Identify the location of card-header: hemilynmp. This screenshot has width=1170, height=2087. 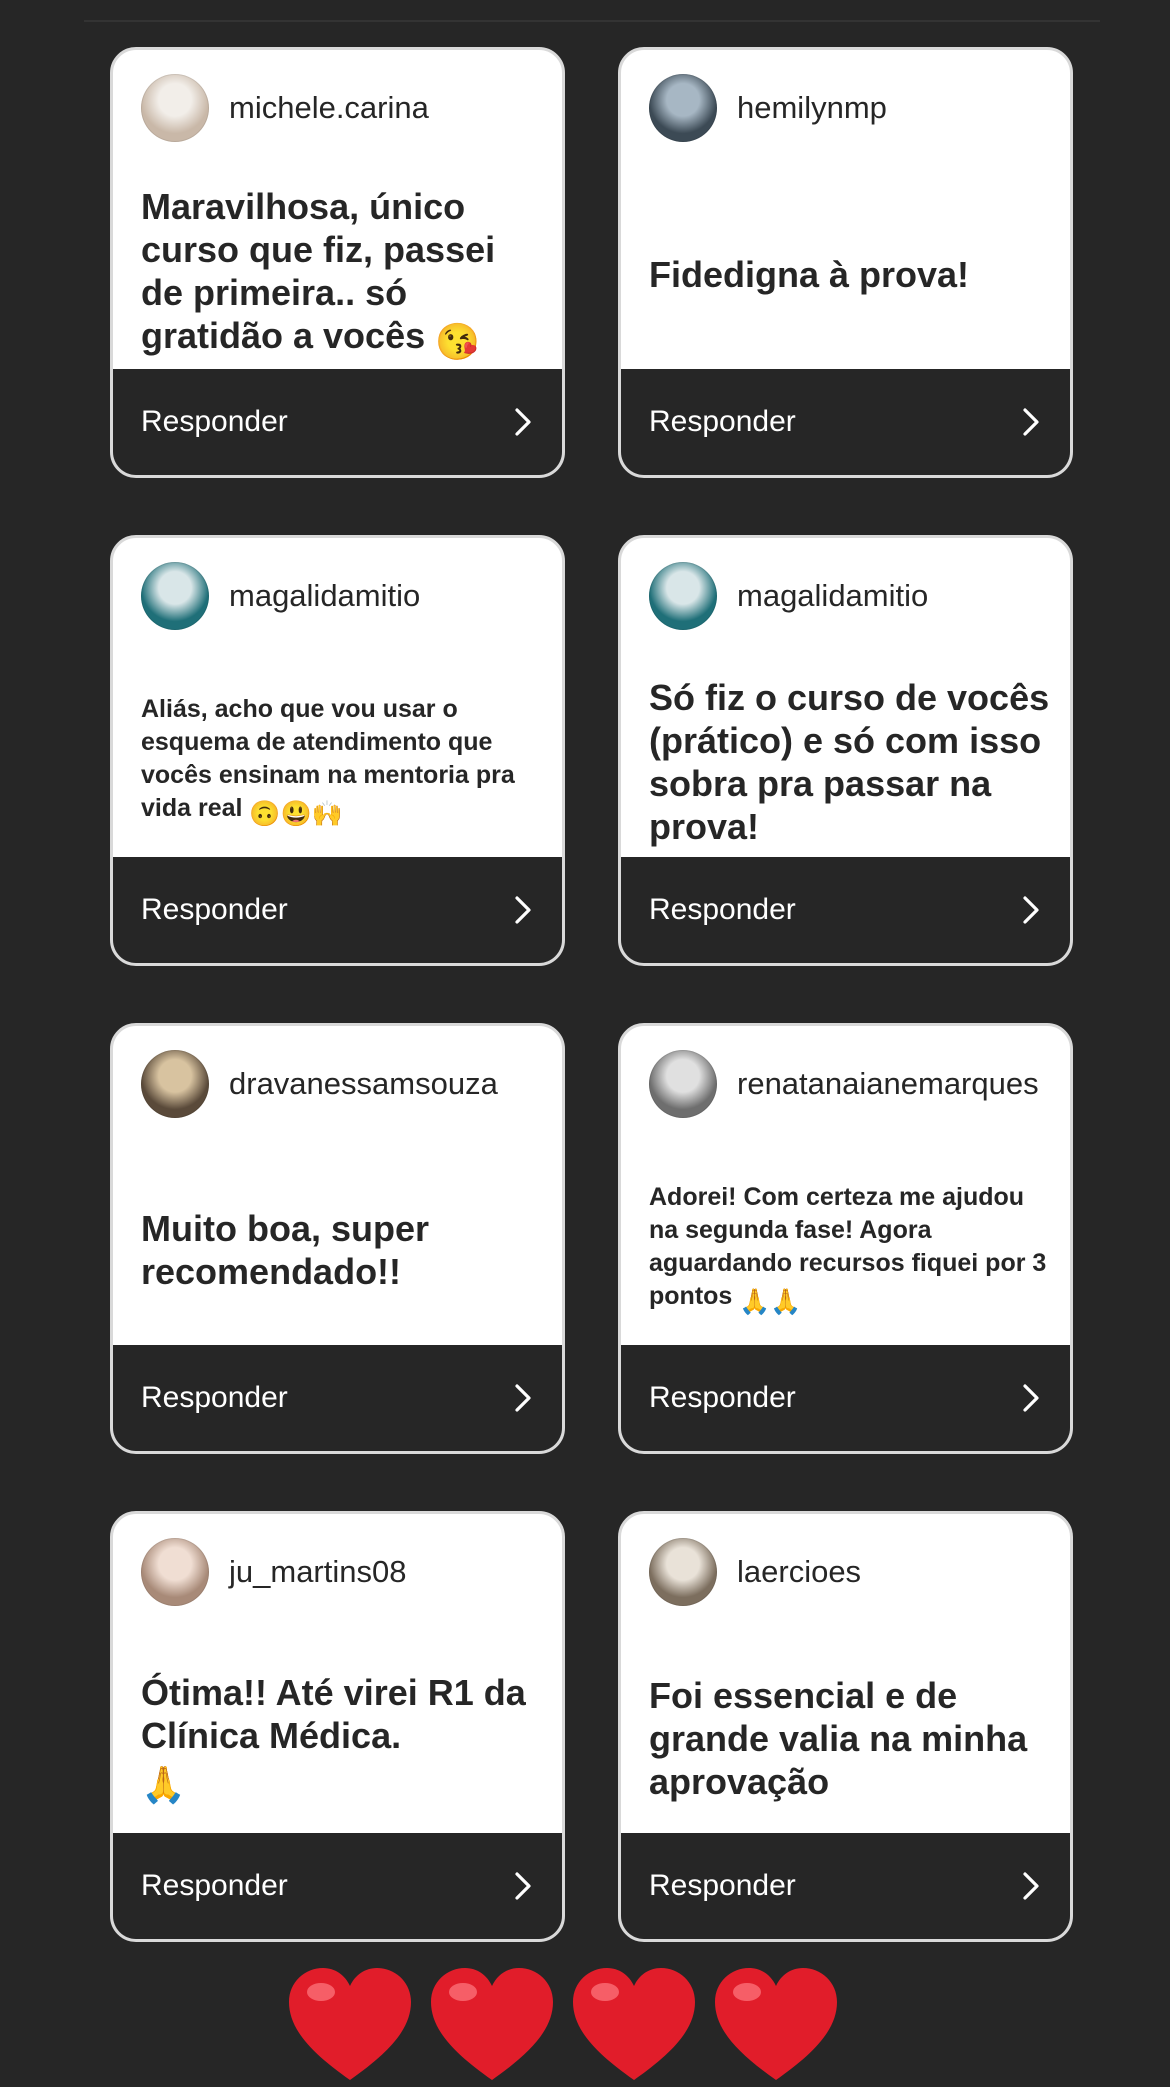
(768, 108).